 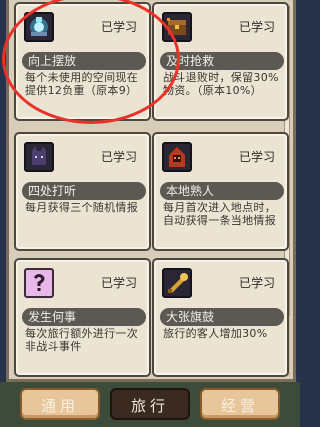 I want to click on treasure-chest-icon, so click(x=177, y=27).